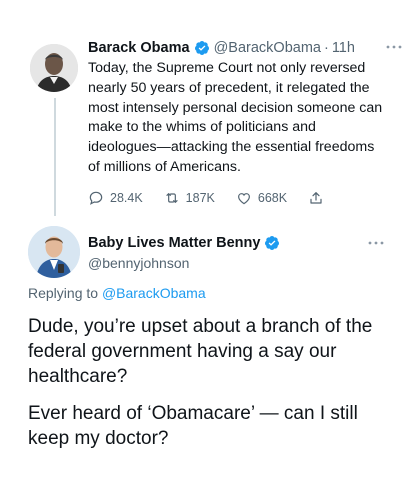  I want to click on replying-prefix: Replying to, so click(63, 293).